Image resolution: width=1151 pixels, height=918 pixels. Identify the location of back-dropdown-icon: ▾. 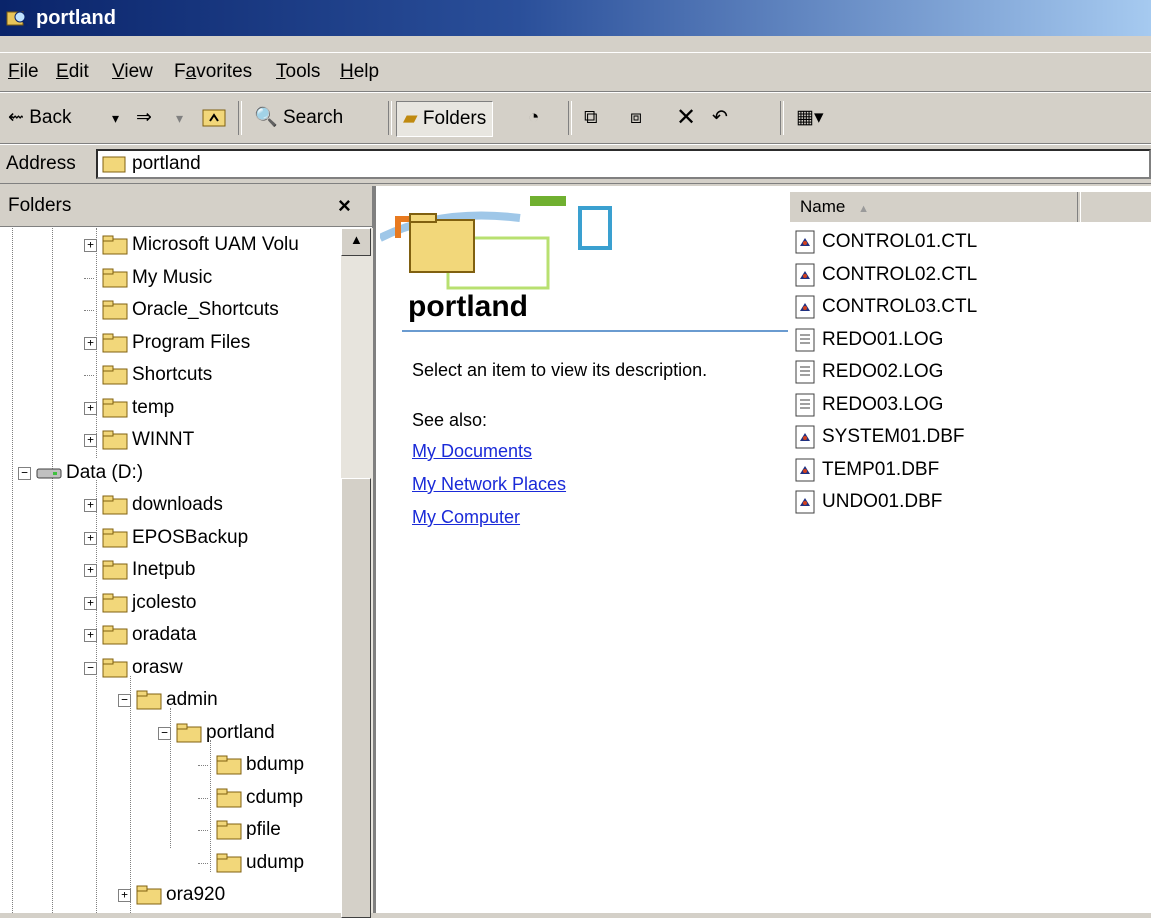
(115, 118).